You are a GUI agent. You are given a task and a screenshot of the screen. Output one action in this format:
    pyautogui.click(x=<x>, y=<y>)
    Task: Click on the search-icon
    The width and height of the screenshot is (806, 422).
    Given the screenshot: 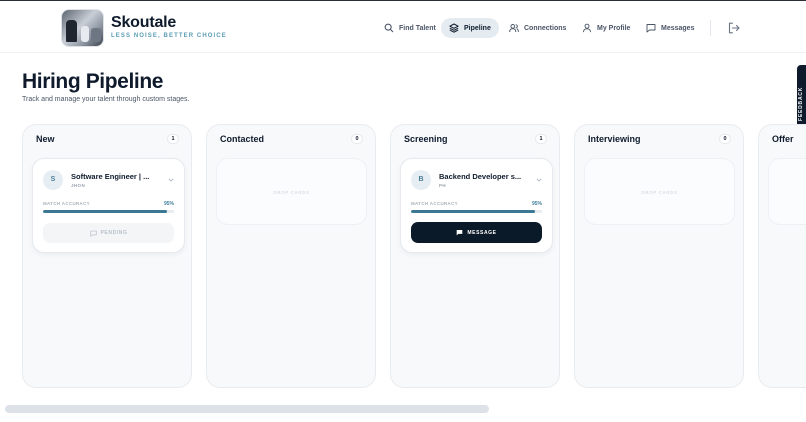 What is the action you would take?
    pyautogui.click(x=389, y=28)
    